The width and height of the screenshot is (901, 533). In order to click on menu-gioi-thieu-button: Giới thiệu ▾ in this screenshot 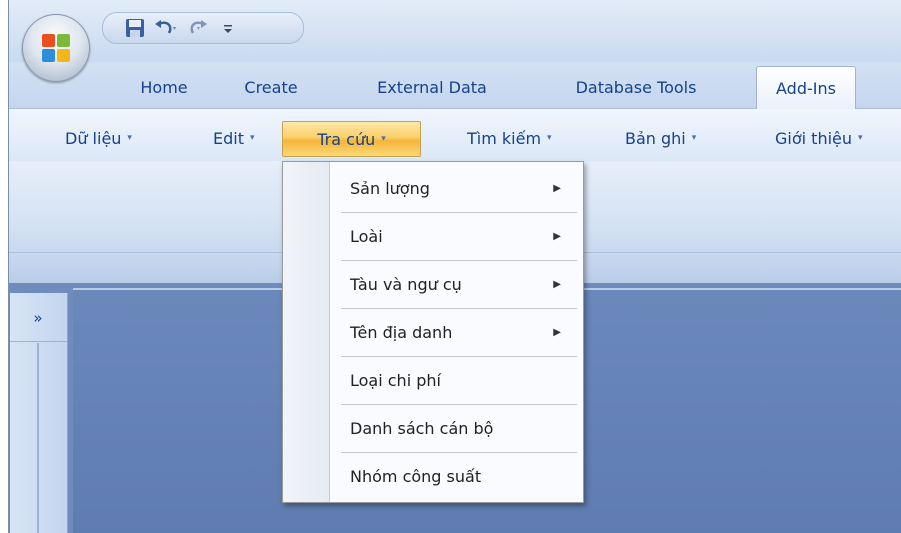, I will do `click(819, 138)`.